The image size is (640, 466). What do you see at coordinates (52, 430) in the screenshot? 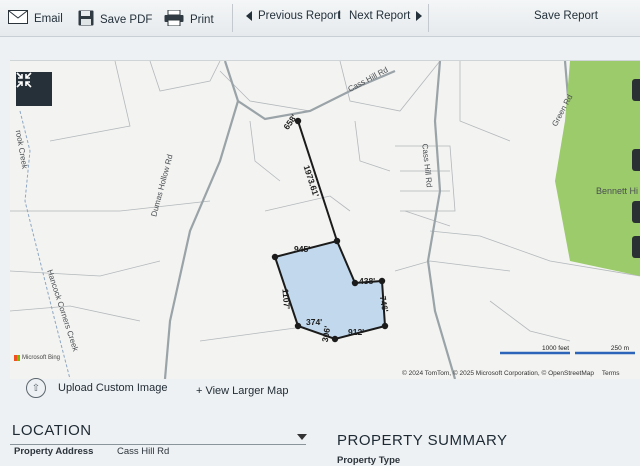
I see `location-title: LOCATION` at bounding box center [52, 430].